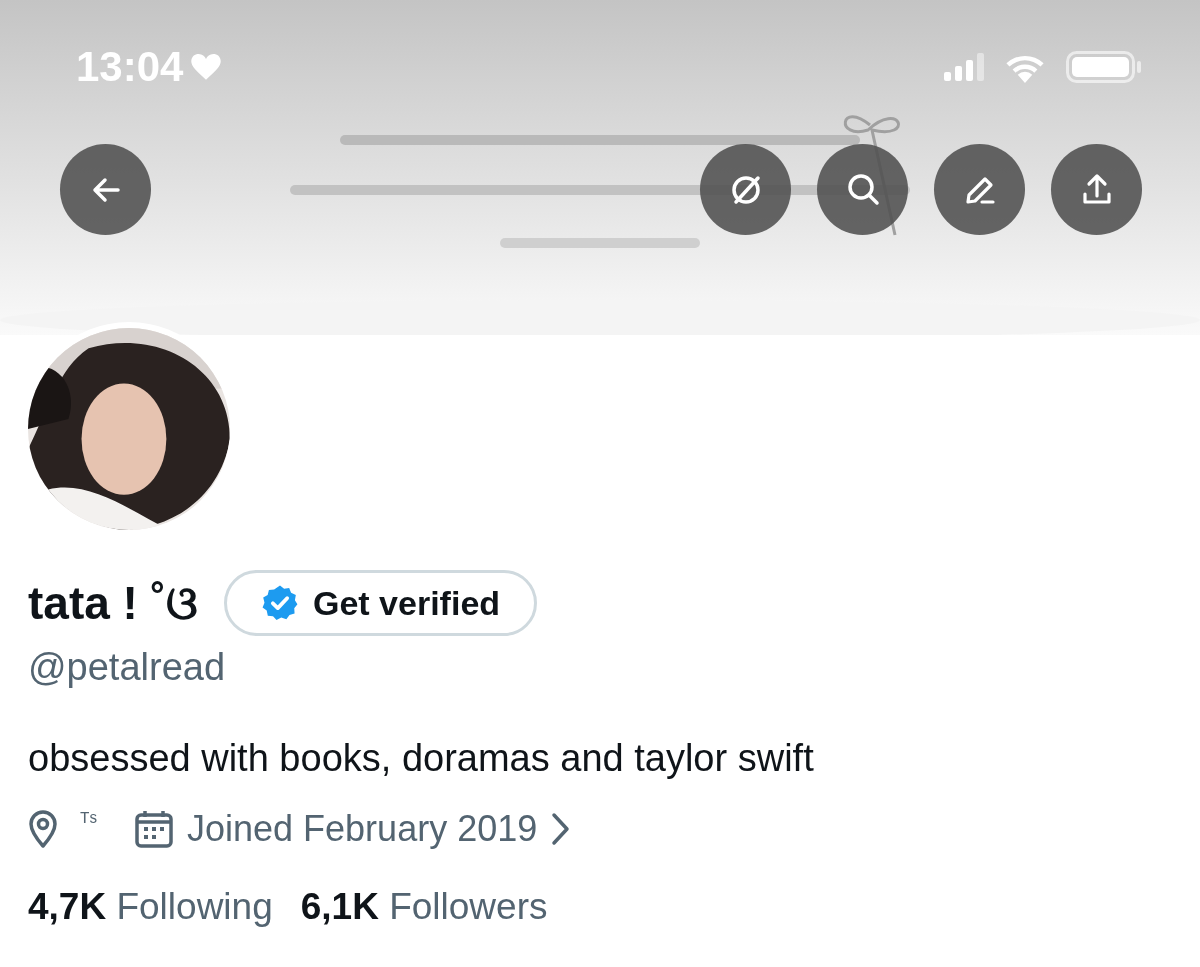 The image size is (1200, 967). Describe the element at coordinates (424, 907) in the screenshot. I see `follow-count-link: 6,1K Followers` at that location.